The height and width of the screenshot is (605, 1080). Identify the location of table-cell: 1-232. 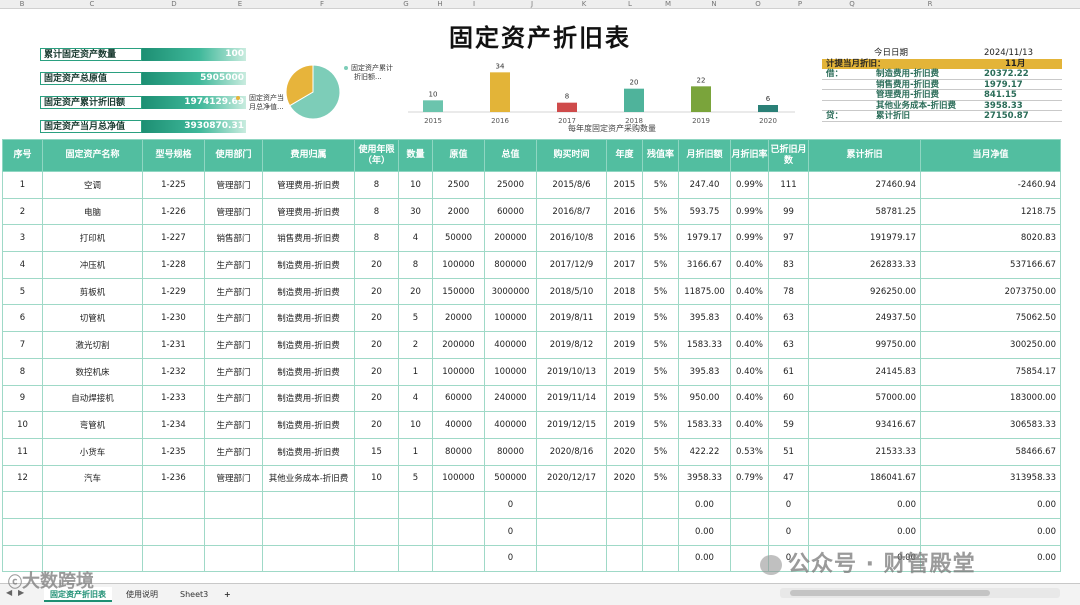
(173, 371).